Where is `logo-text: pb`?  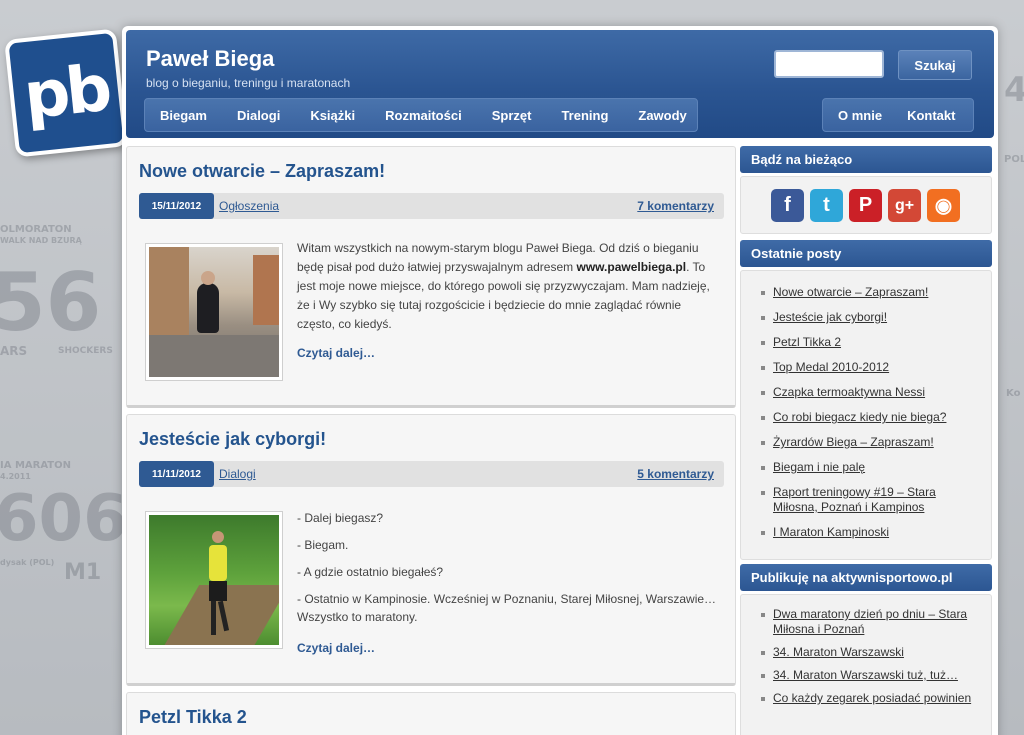 logo-text: pb is located at coordinates (66, 93).